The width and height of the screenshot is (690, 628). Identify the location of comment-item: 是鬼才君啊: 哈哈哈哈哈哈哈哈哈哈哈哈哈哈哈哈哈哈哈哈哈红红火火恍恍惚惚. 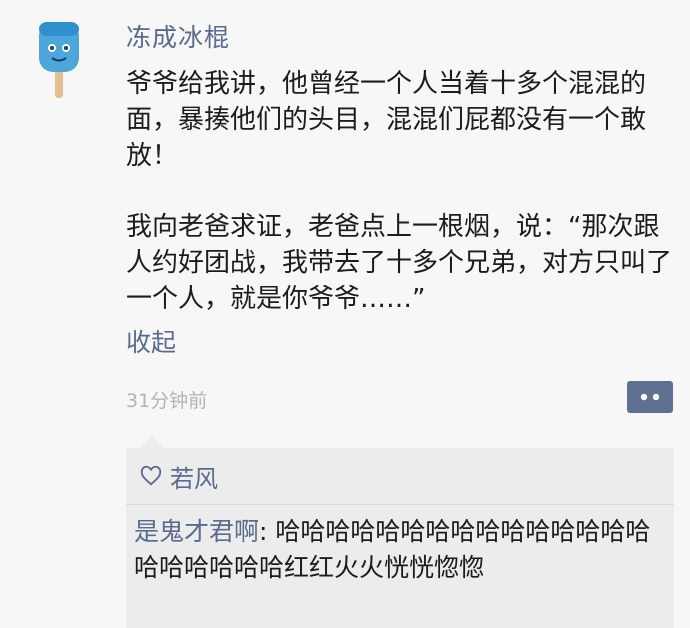
(400, 550).